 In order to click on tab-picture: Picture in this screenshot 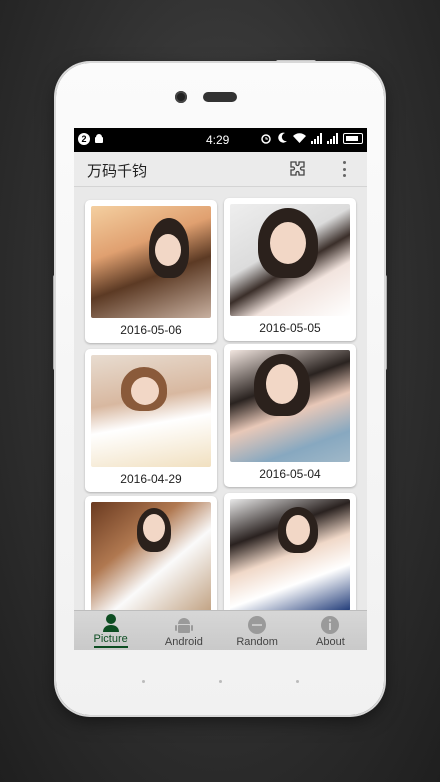, I will do `click(110, 630)`.